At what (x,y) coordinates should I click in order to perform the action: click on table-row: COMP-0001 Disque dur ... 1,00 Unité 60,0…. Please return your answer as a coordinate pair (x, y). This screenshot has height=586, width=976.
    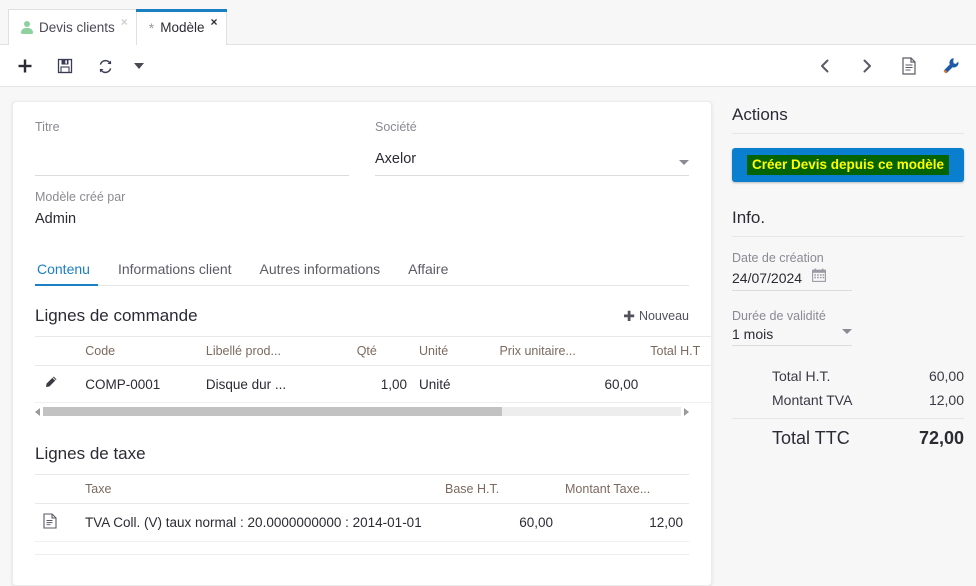
    Looking at the image, I should click on (373, 384).